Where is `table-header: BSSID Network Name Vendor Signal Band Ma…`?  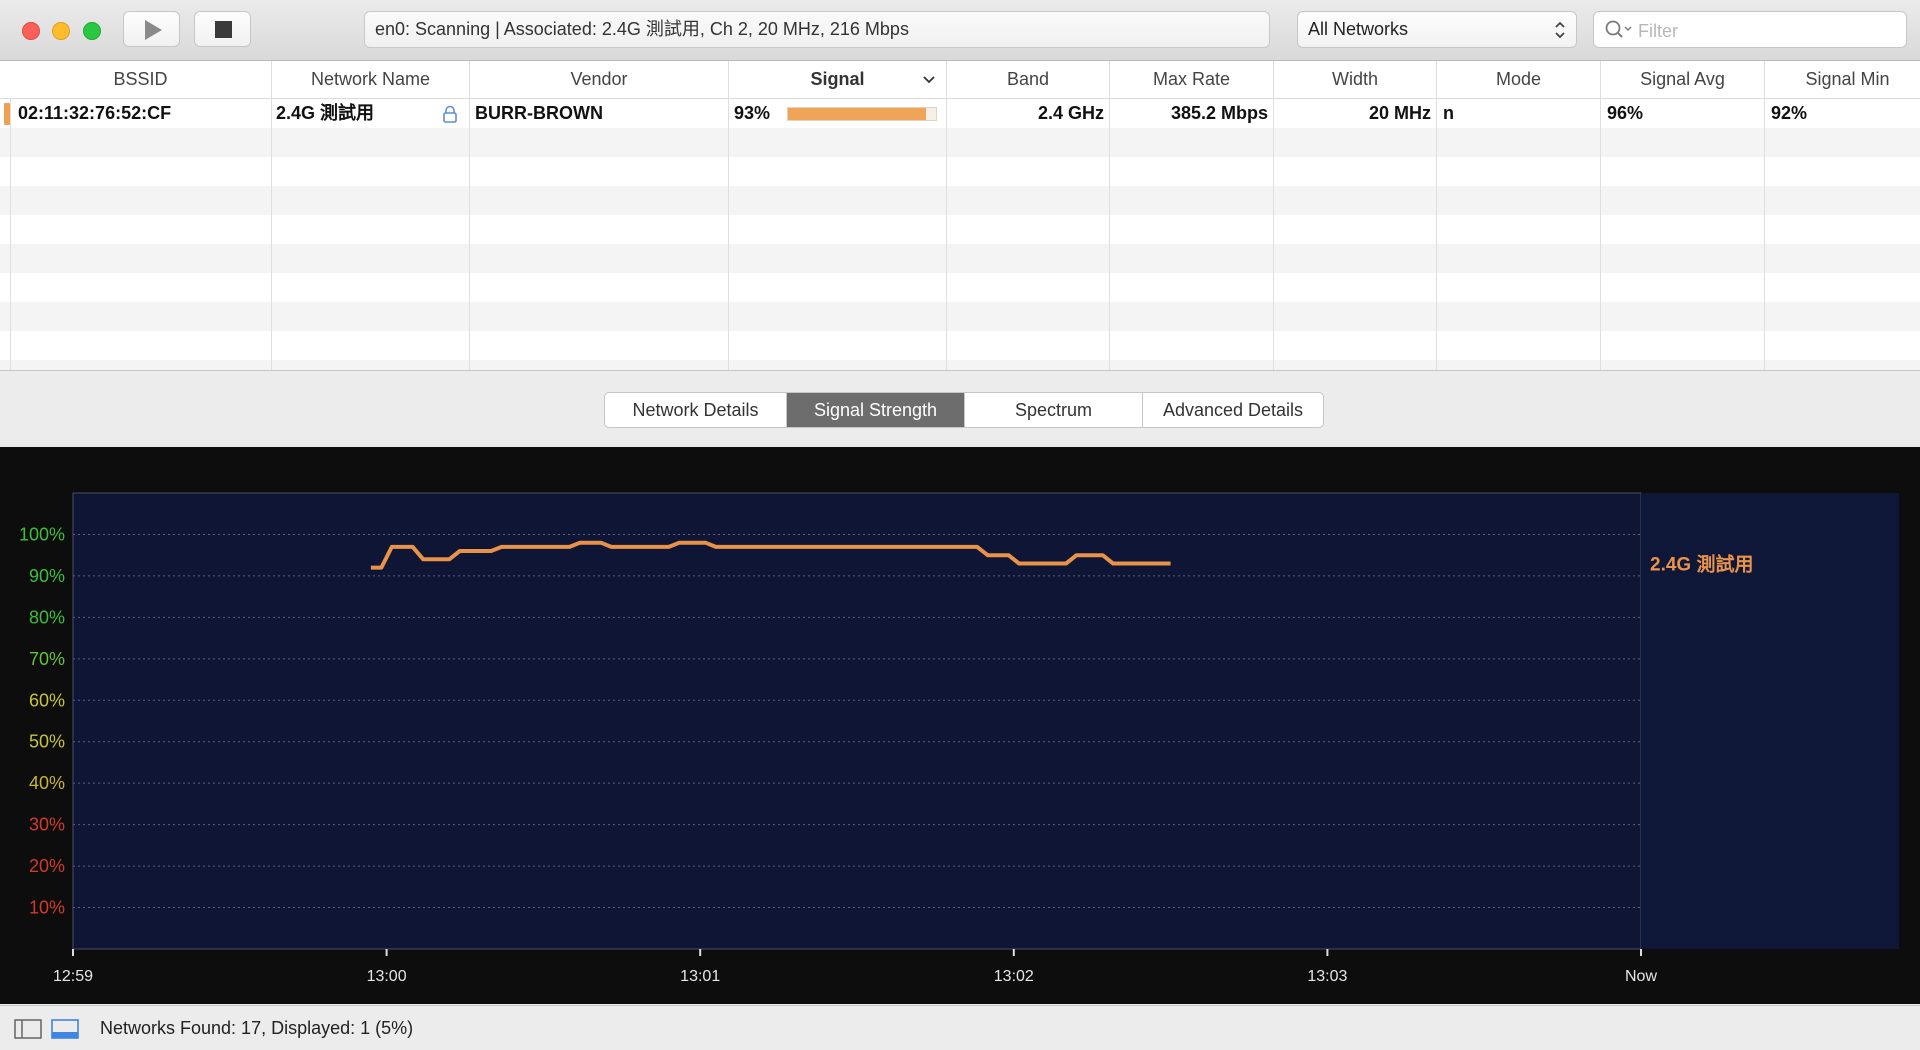
table-header: BSSID Network Name Vendor Signal Band Ma… is located at coordinates (960, 80).